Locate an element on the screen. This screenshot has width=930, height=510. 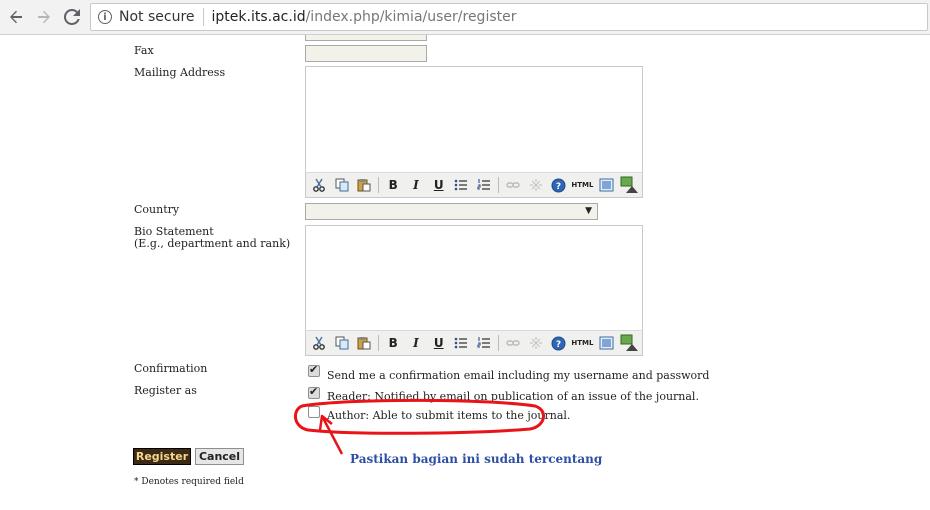
annotation-circle-icon is located at coordinates (419, 426).